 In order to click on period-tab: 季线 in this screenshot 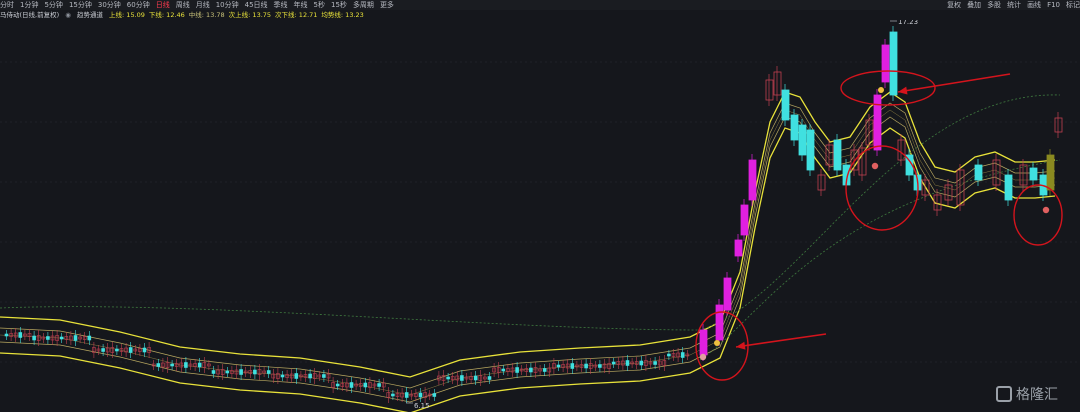, I will do `click(281, 5)`.